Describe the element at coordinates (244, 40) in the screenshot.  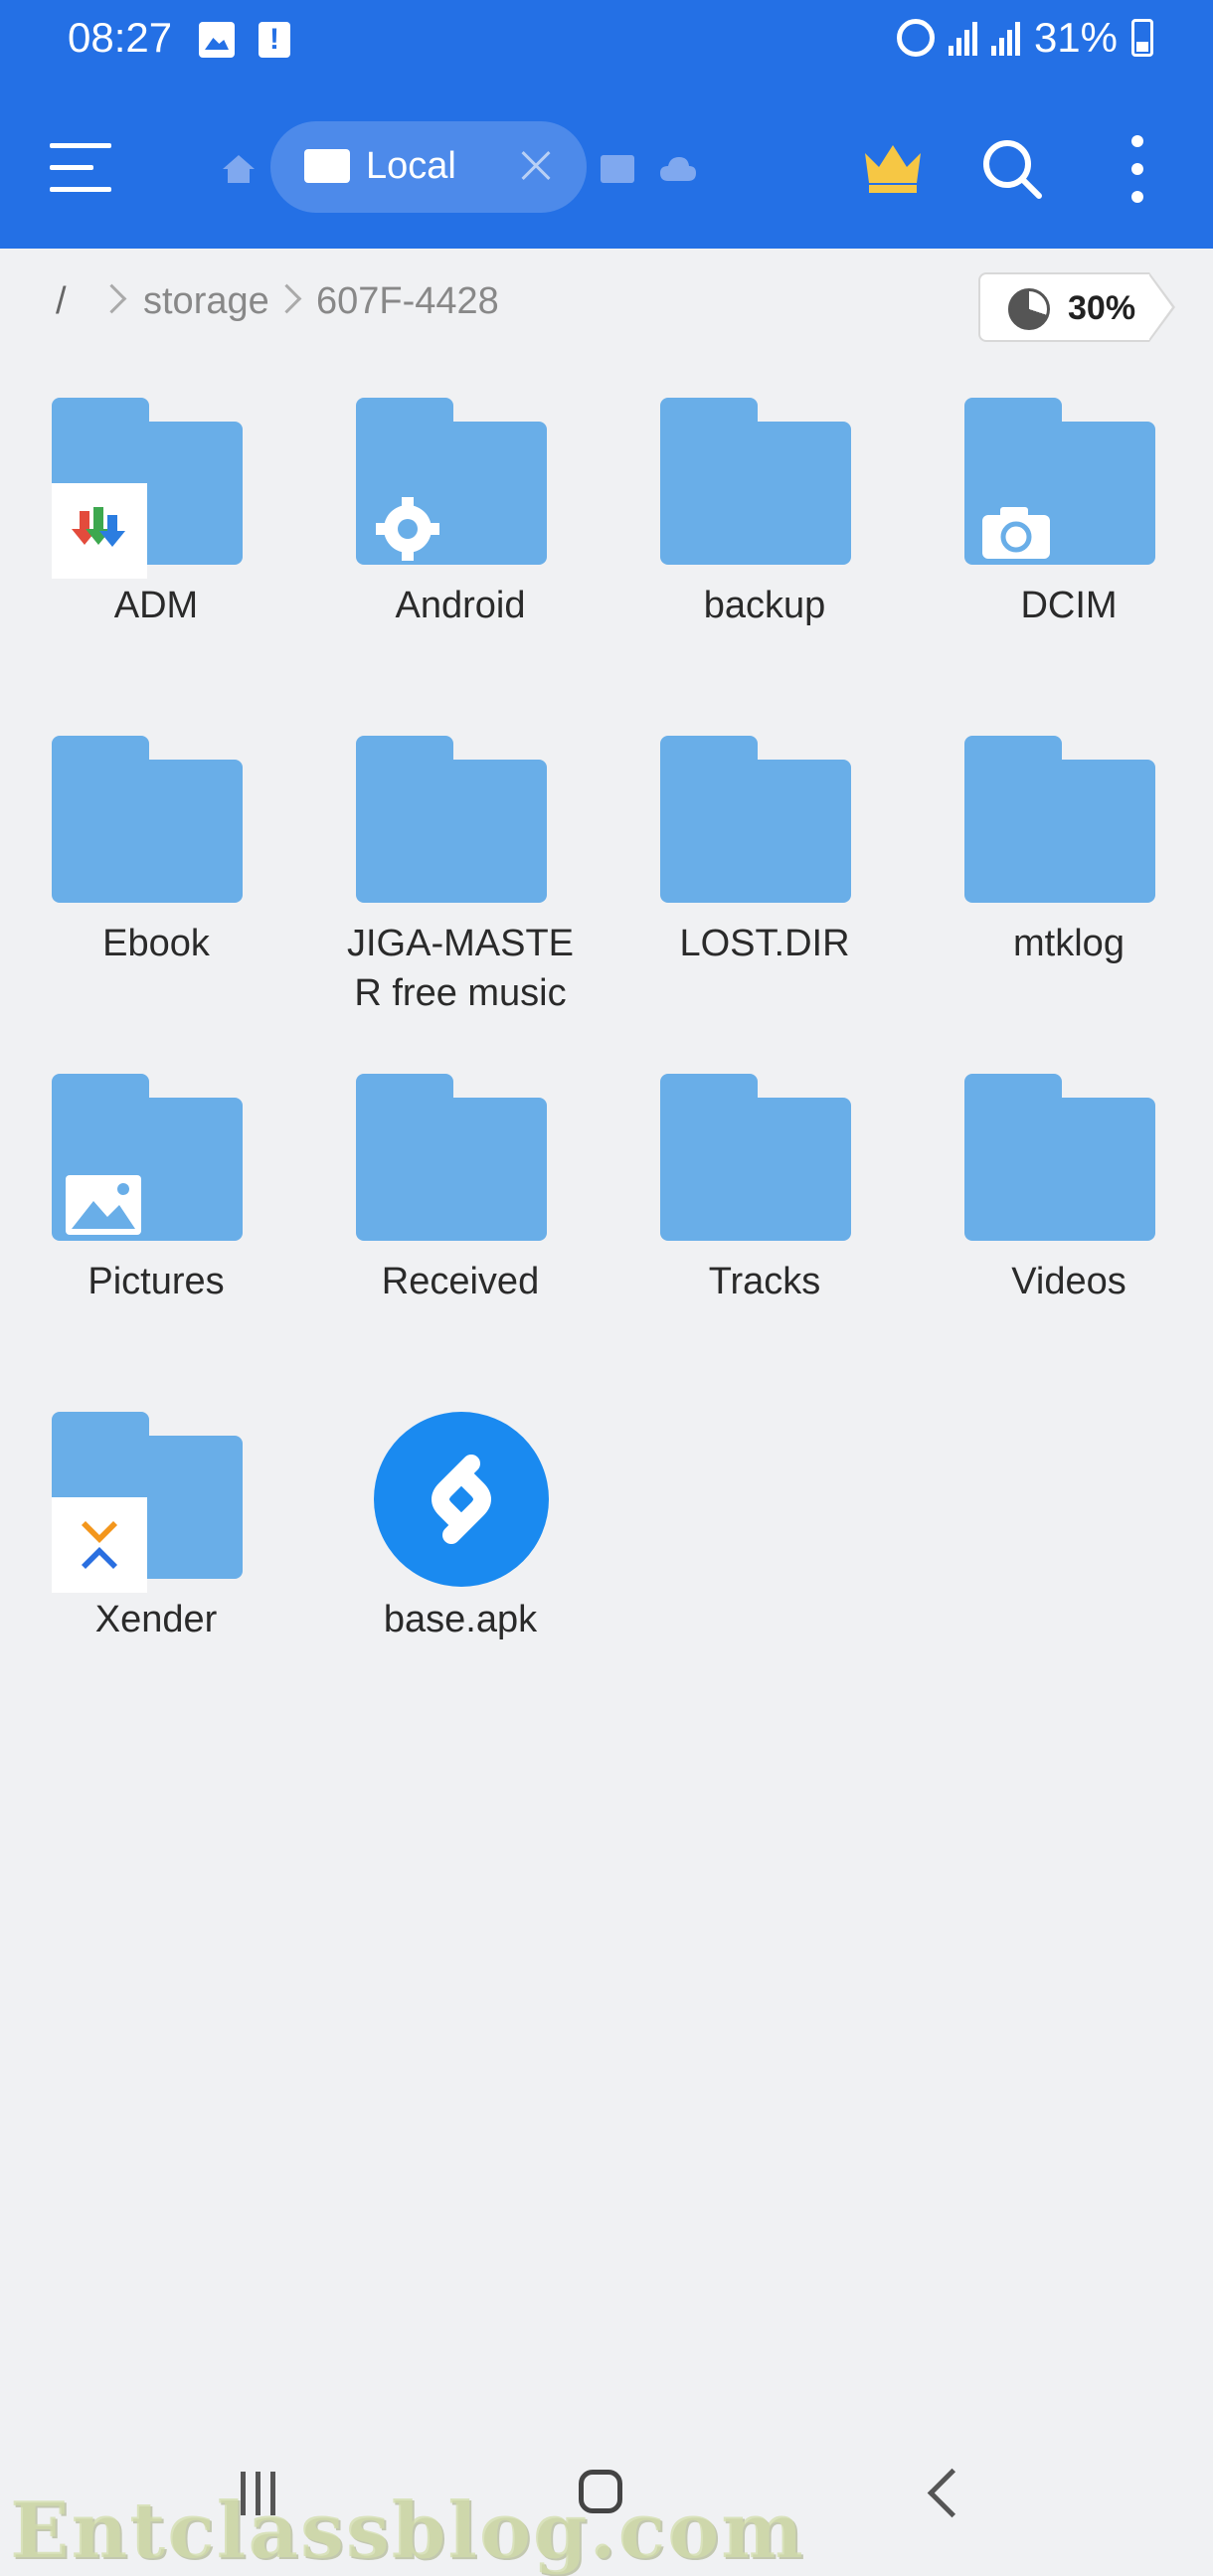
I see `status-left-icons` at that location.